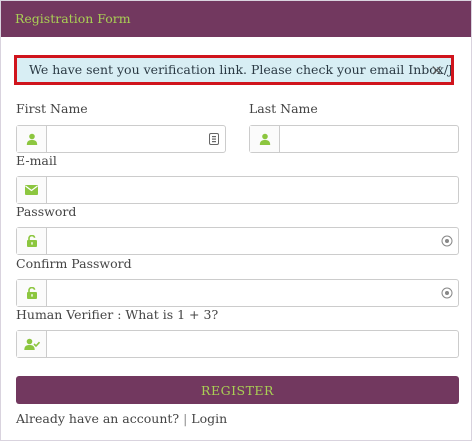 The image size is (474, 443). Describe the element at coordinates (32, 190) in the screenshot. I see `envelope-icon` at that location.